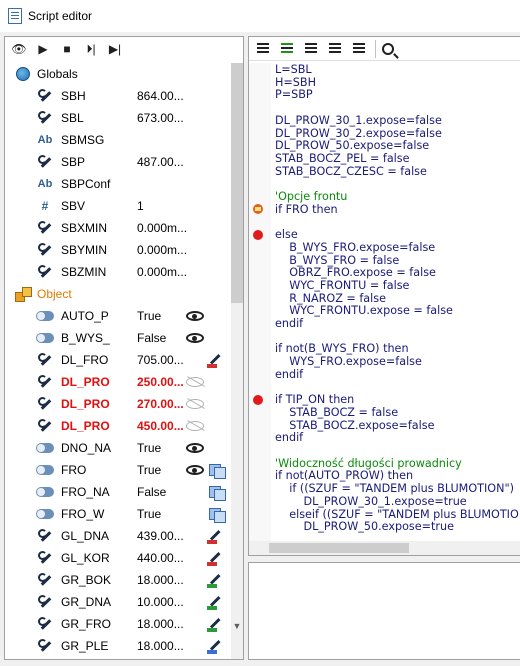  What do you see at coordinates (360, 49) in the screenshot?
I see `format-icon` at bounding box center [360, 49].